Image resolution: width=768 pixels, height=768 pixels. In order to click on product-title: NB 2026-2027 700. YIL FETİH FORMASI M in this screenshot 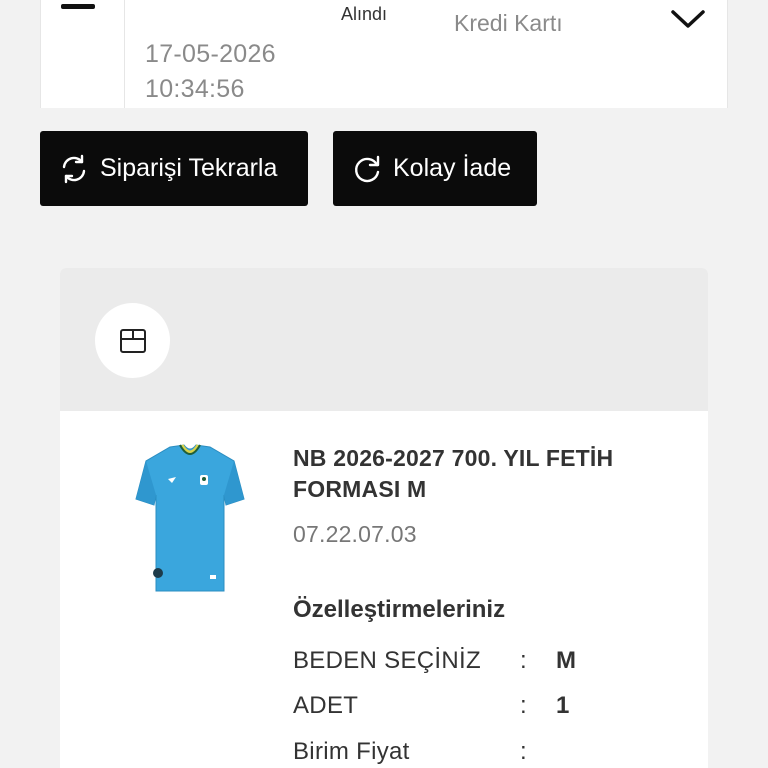, I will do `click(458, 474)`.